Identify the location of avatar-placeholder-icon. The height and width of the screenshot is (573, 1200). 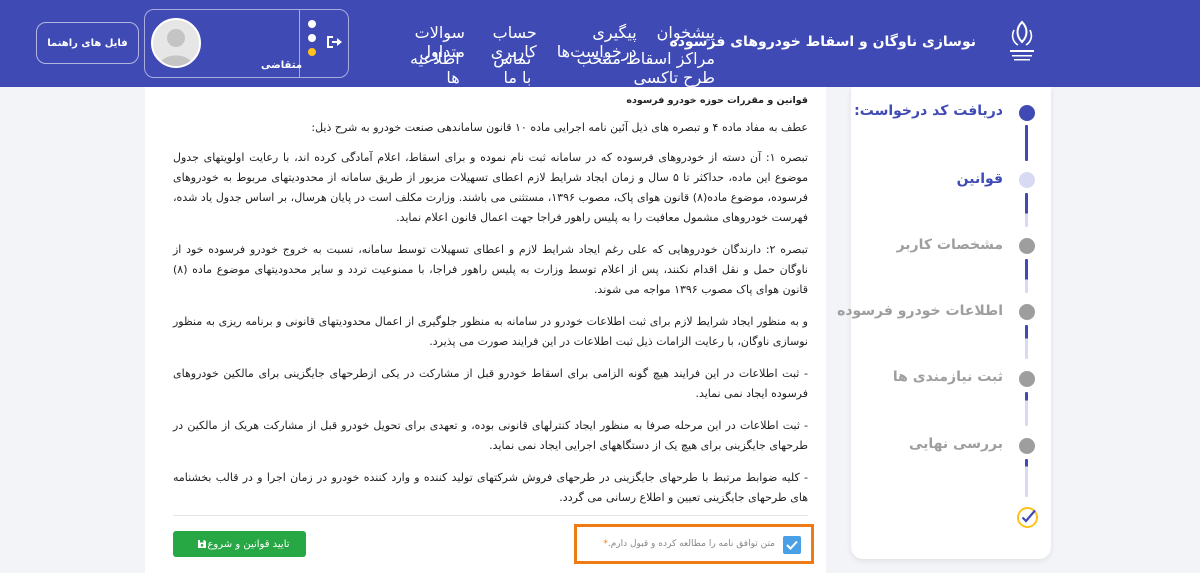
(176, 47).